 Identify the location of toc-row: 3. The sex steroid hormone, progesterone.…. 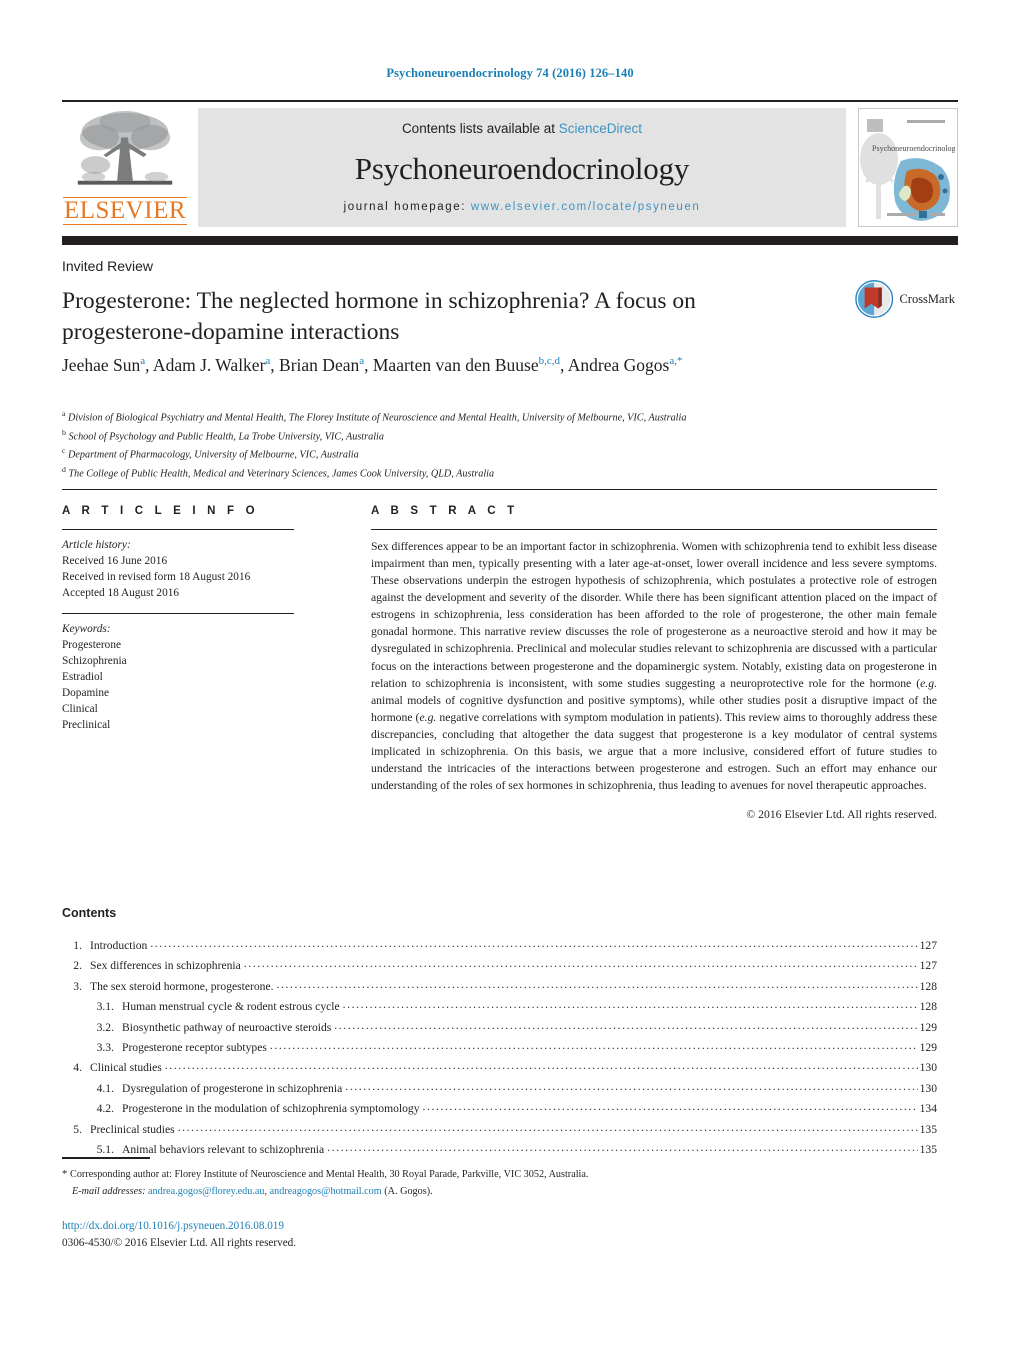
(499, 987).